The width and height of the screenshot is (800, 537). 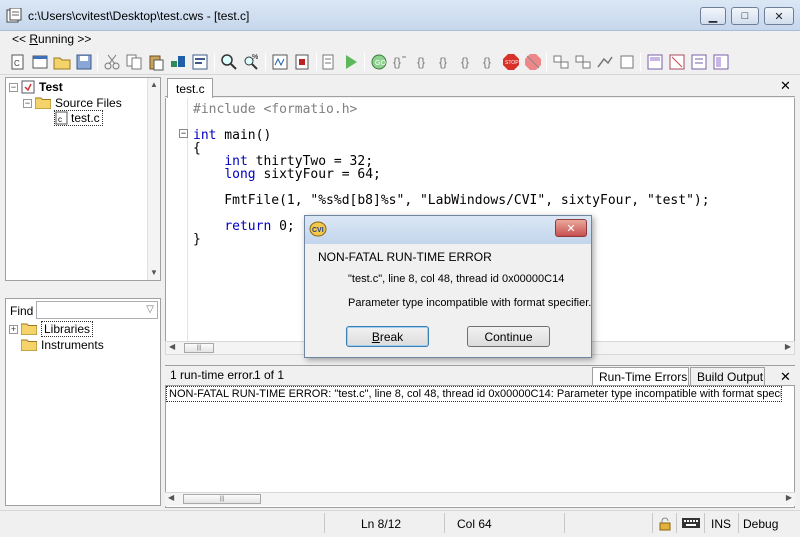 What do you see at coordinates (14, 15) in the screenshot?
I see `app-icon` at bounding box center [14, 15].